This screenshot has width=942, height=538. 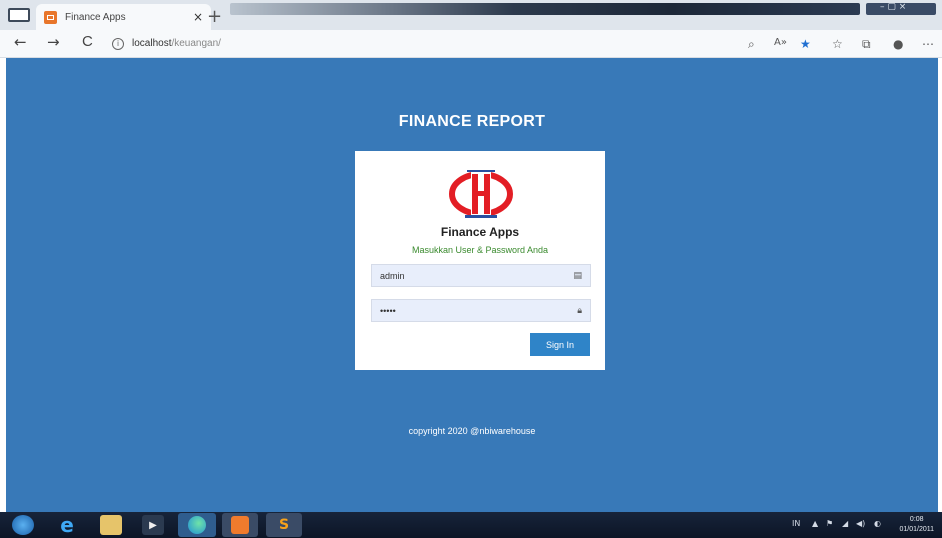 What do you see at coordinates (480, 232) in the screenshot?
I see `app-name: Finance Apps` at bounding box center [480, 232].